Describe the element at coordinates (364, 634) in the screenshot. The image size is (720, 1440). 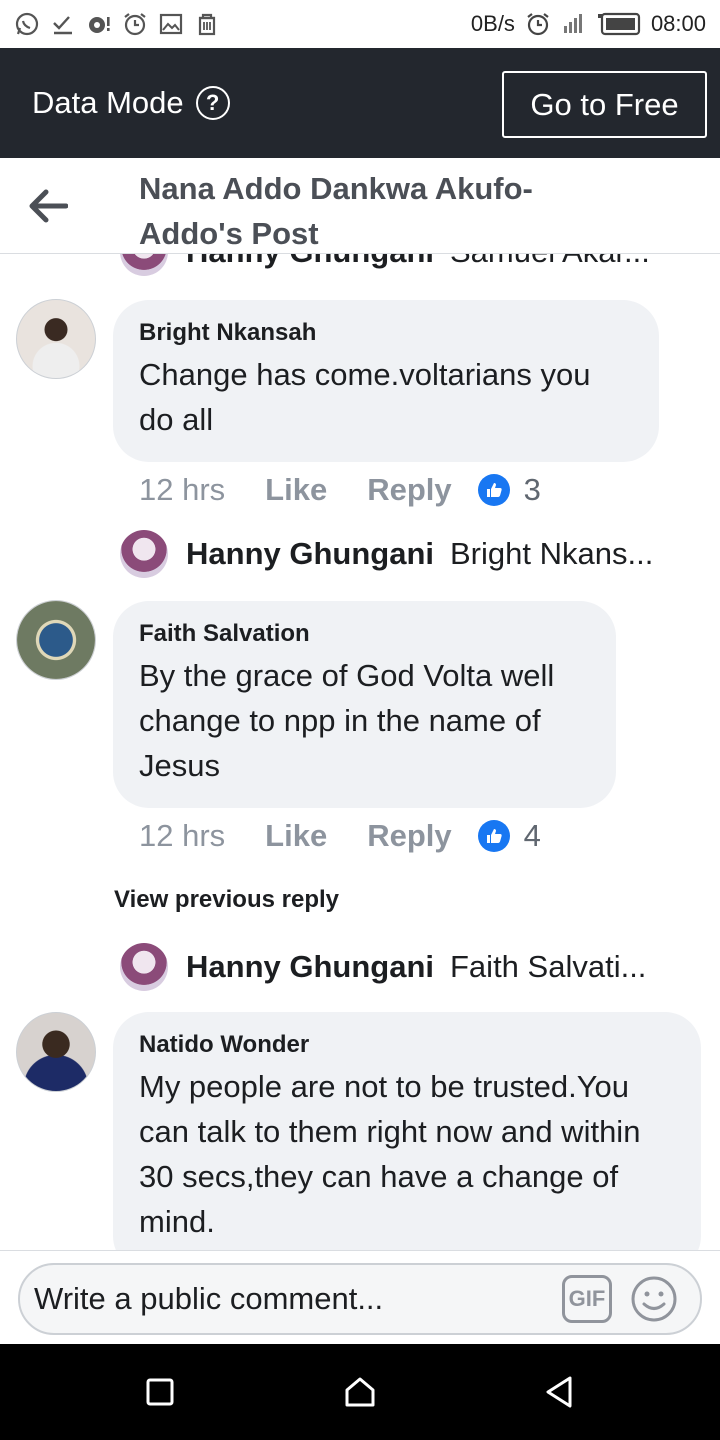
I see `comment-author: Faith Salvation` at that location.